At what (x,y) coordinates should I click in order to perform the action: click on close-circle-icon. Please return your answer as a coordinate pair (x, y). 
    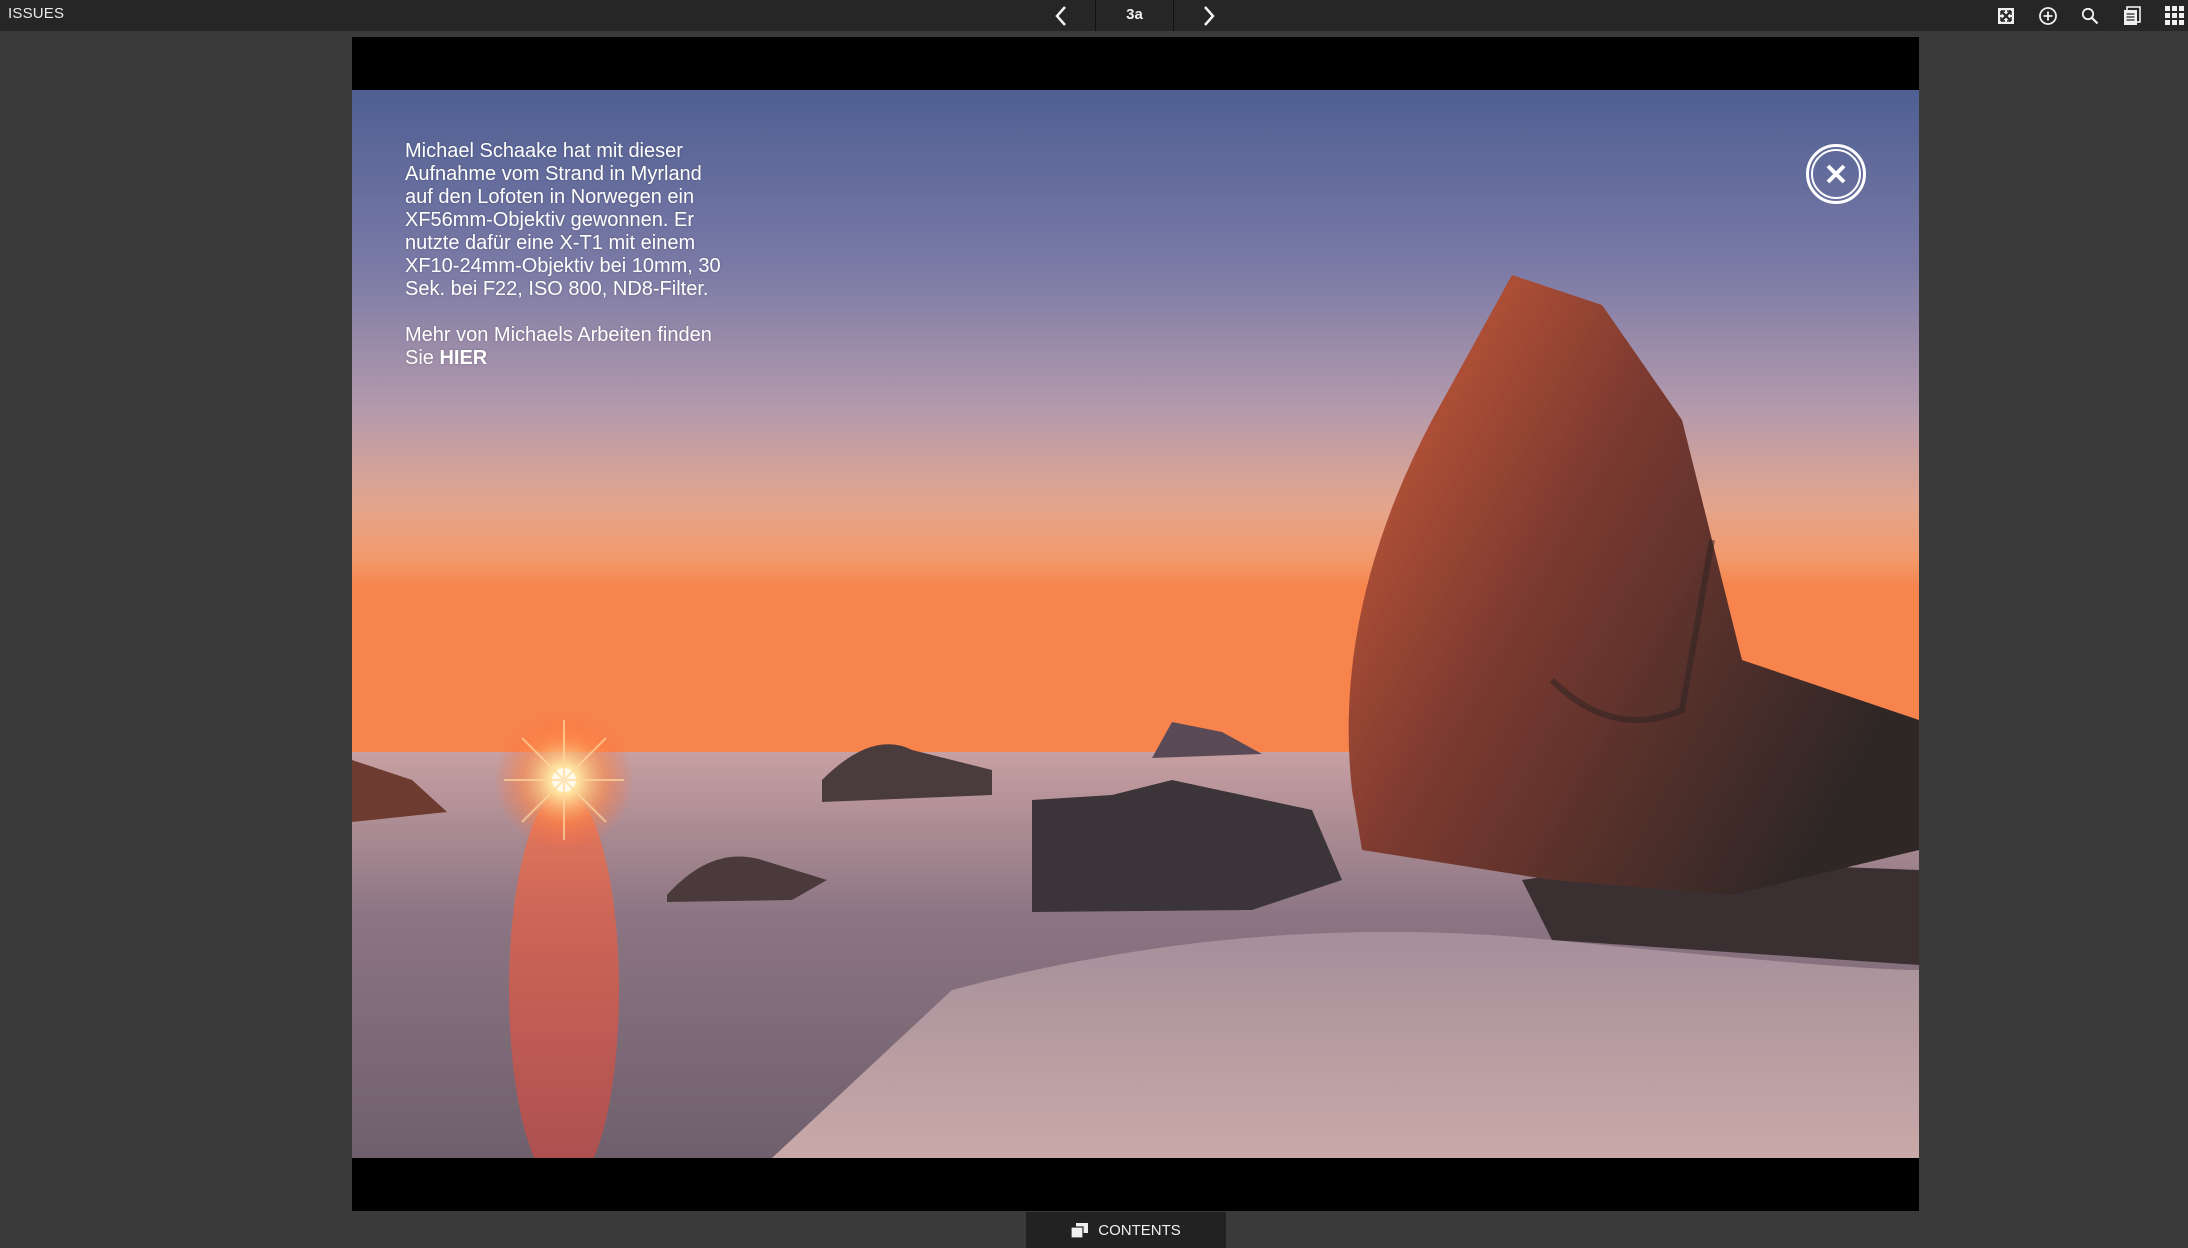
    Looking at the image, I should click on (1836, 174).